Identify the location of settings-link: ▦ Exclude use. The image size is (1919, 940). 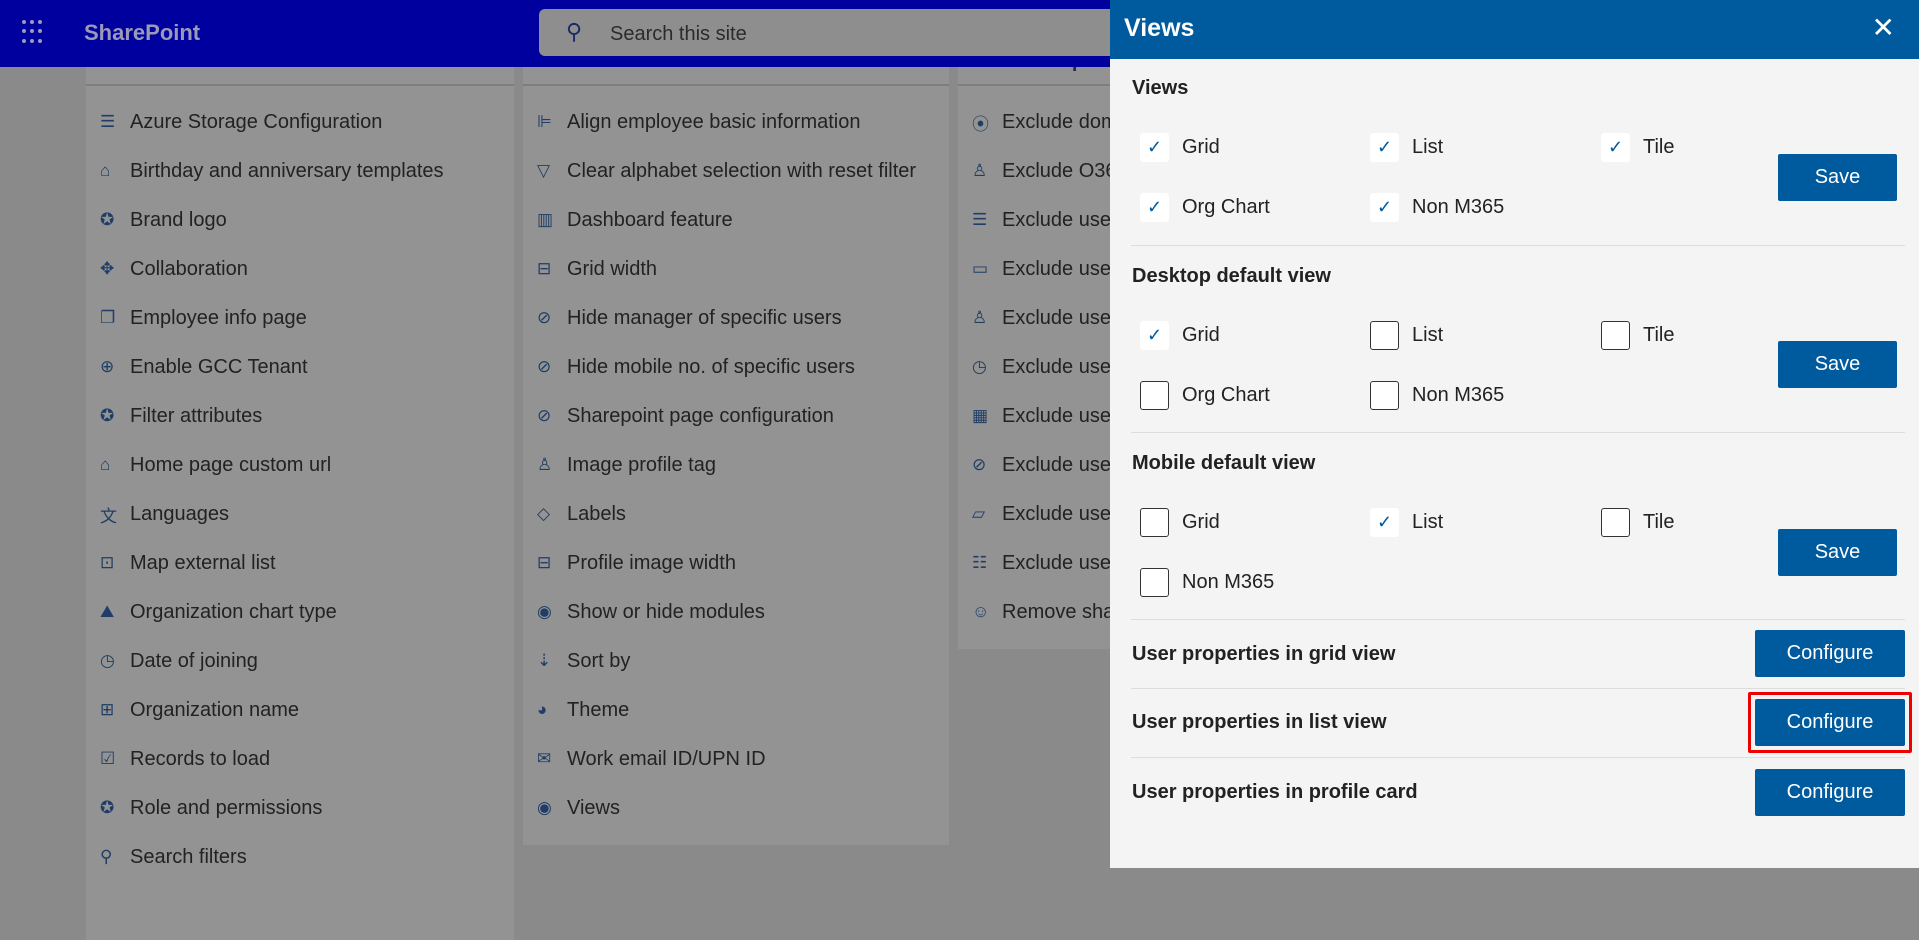
(1041, 416).